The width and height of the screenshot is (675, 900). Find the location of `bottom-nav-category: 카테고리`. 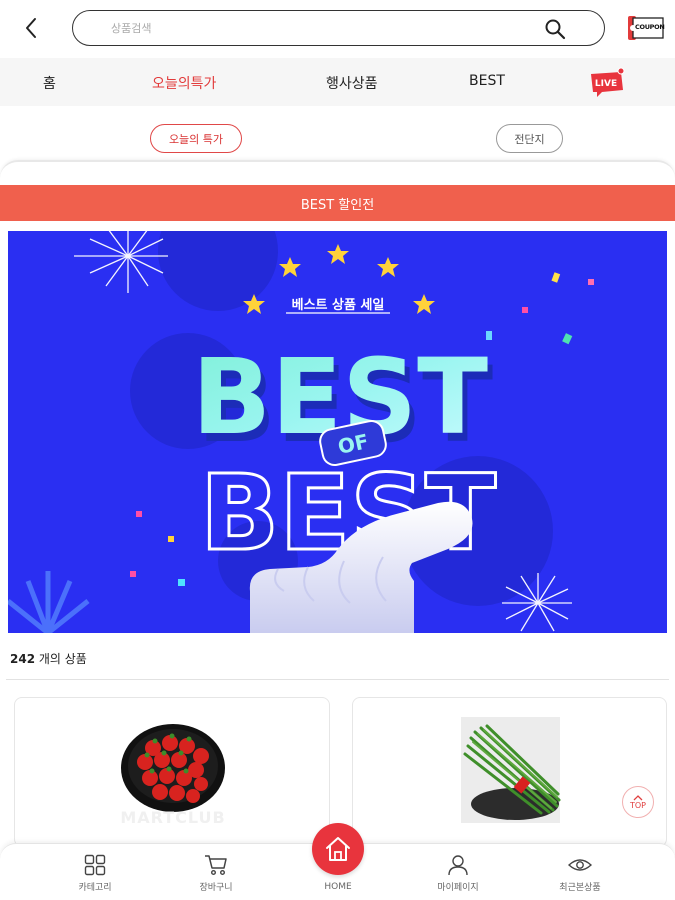

bottom-nav-category: 카테고리 is located at coordinates (95, 873).